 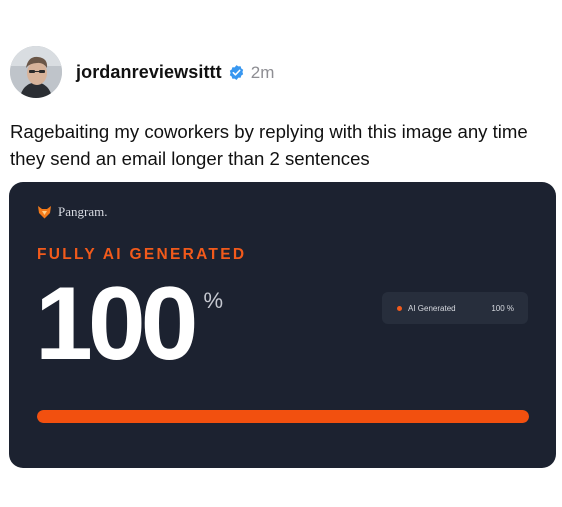 What do you see at coordinates (149, 72) in the screenshot?
I see `username: jordanreviewsittt` at bounding box center [149, 72].